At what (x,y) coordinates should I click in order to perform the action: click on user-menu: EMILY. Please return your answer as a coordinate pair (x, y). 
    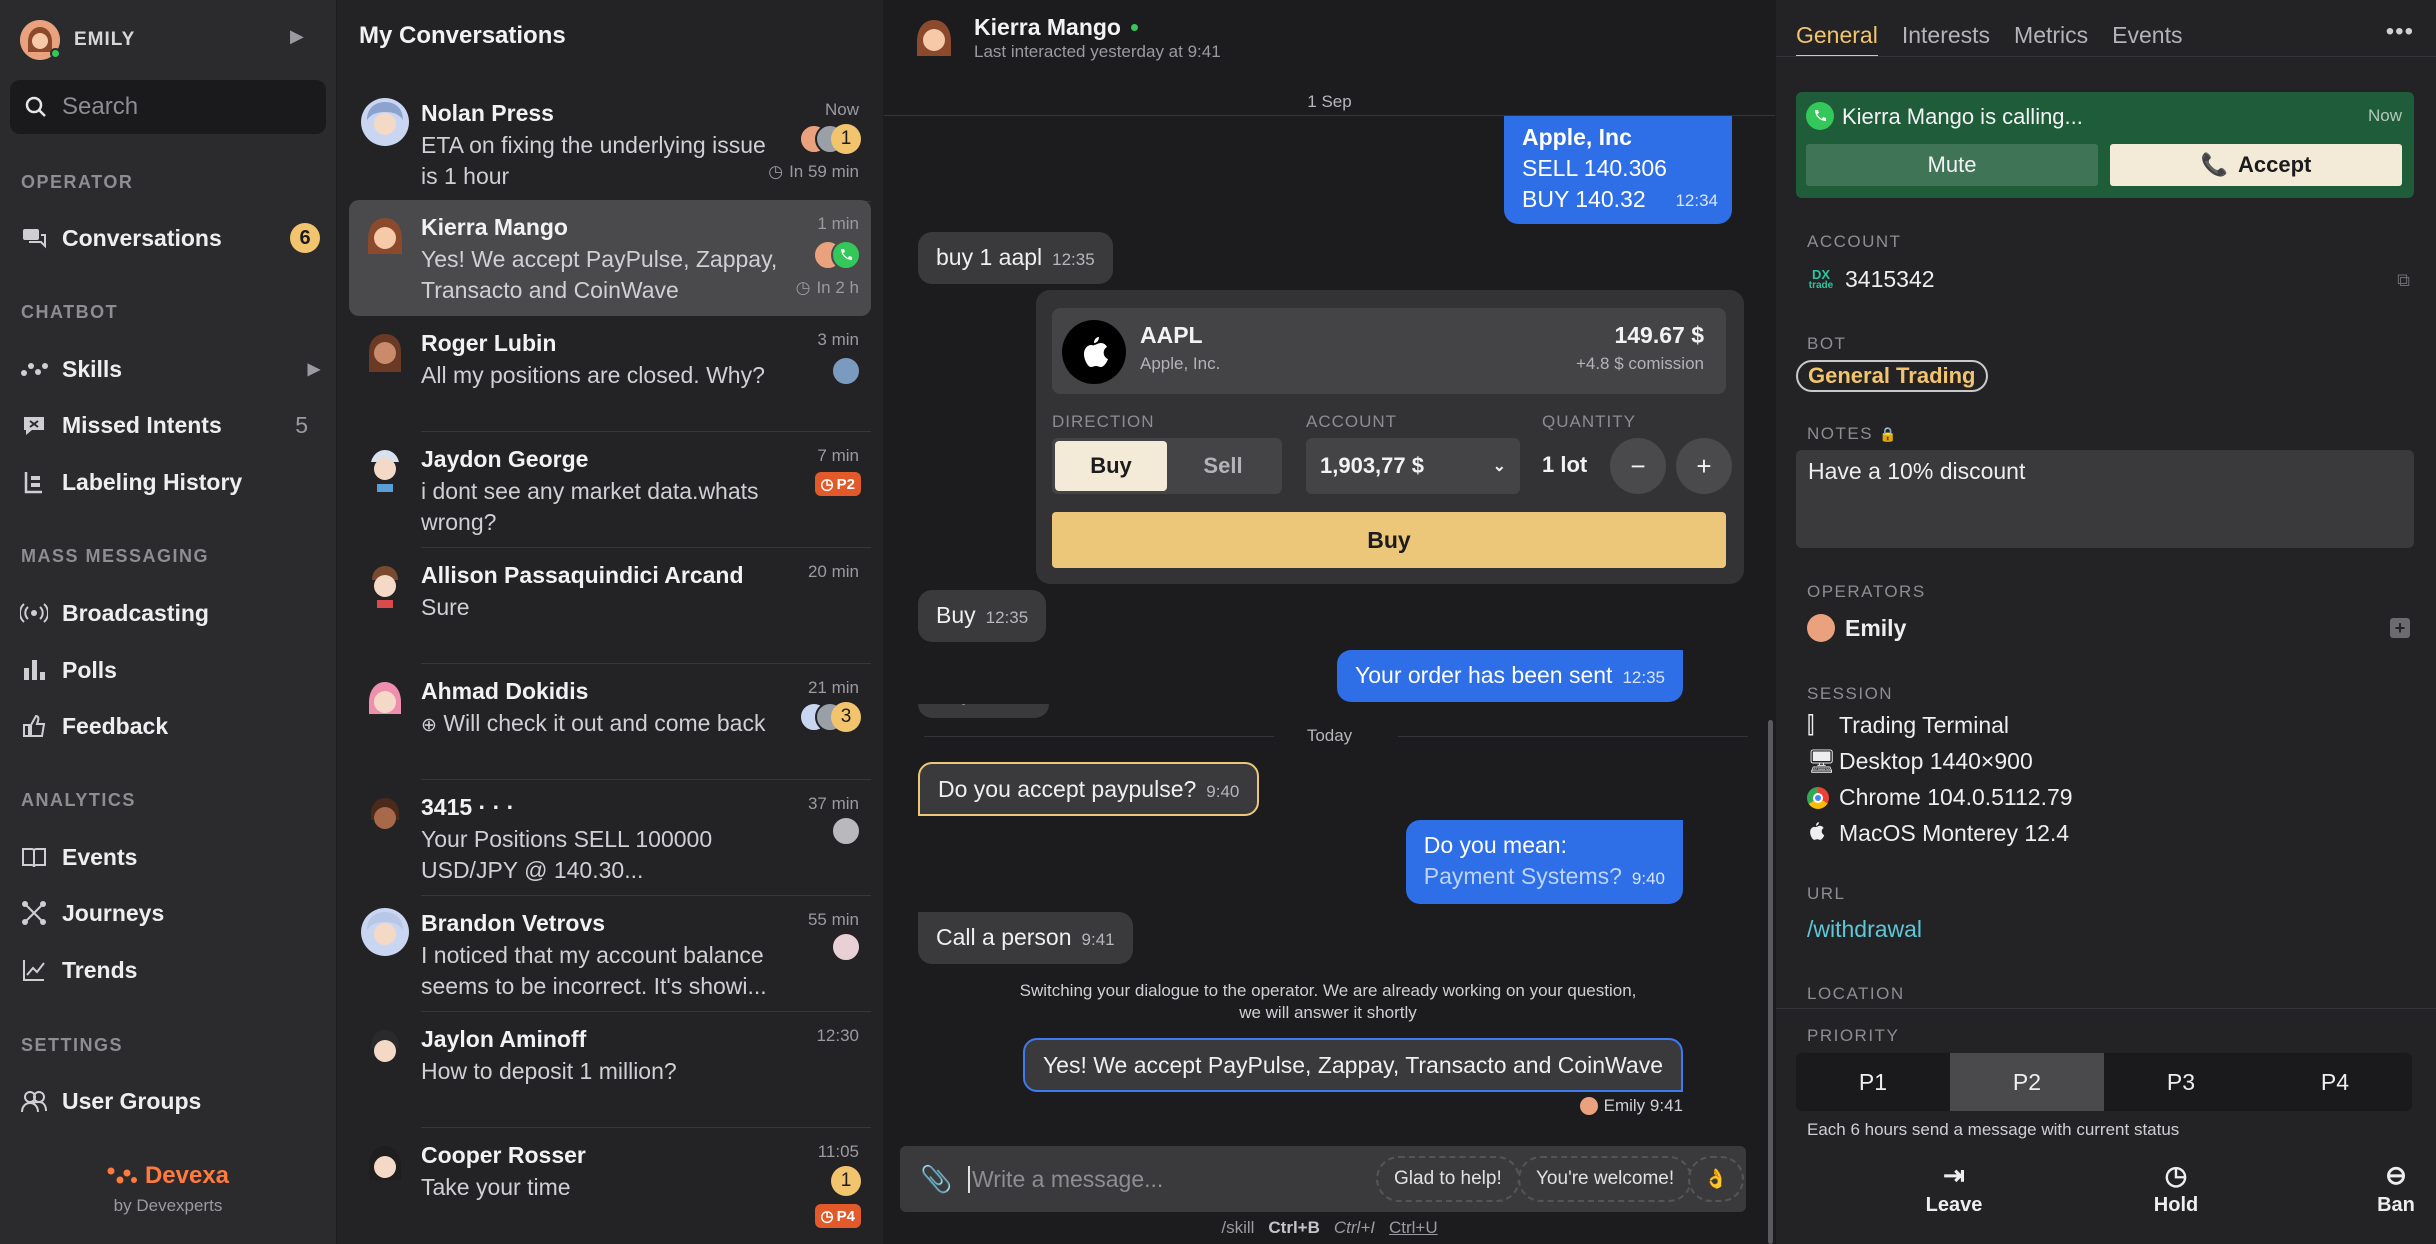
    Looking at the image, I should click on (77, 40).